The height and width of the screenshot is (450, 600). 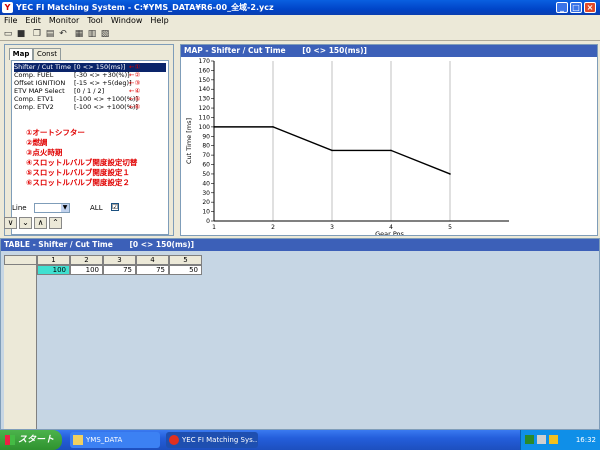 I want to click on menu-monitor: Monitor, so click(x=64, y=21).